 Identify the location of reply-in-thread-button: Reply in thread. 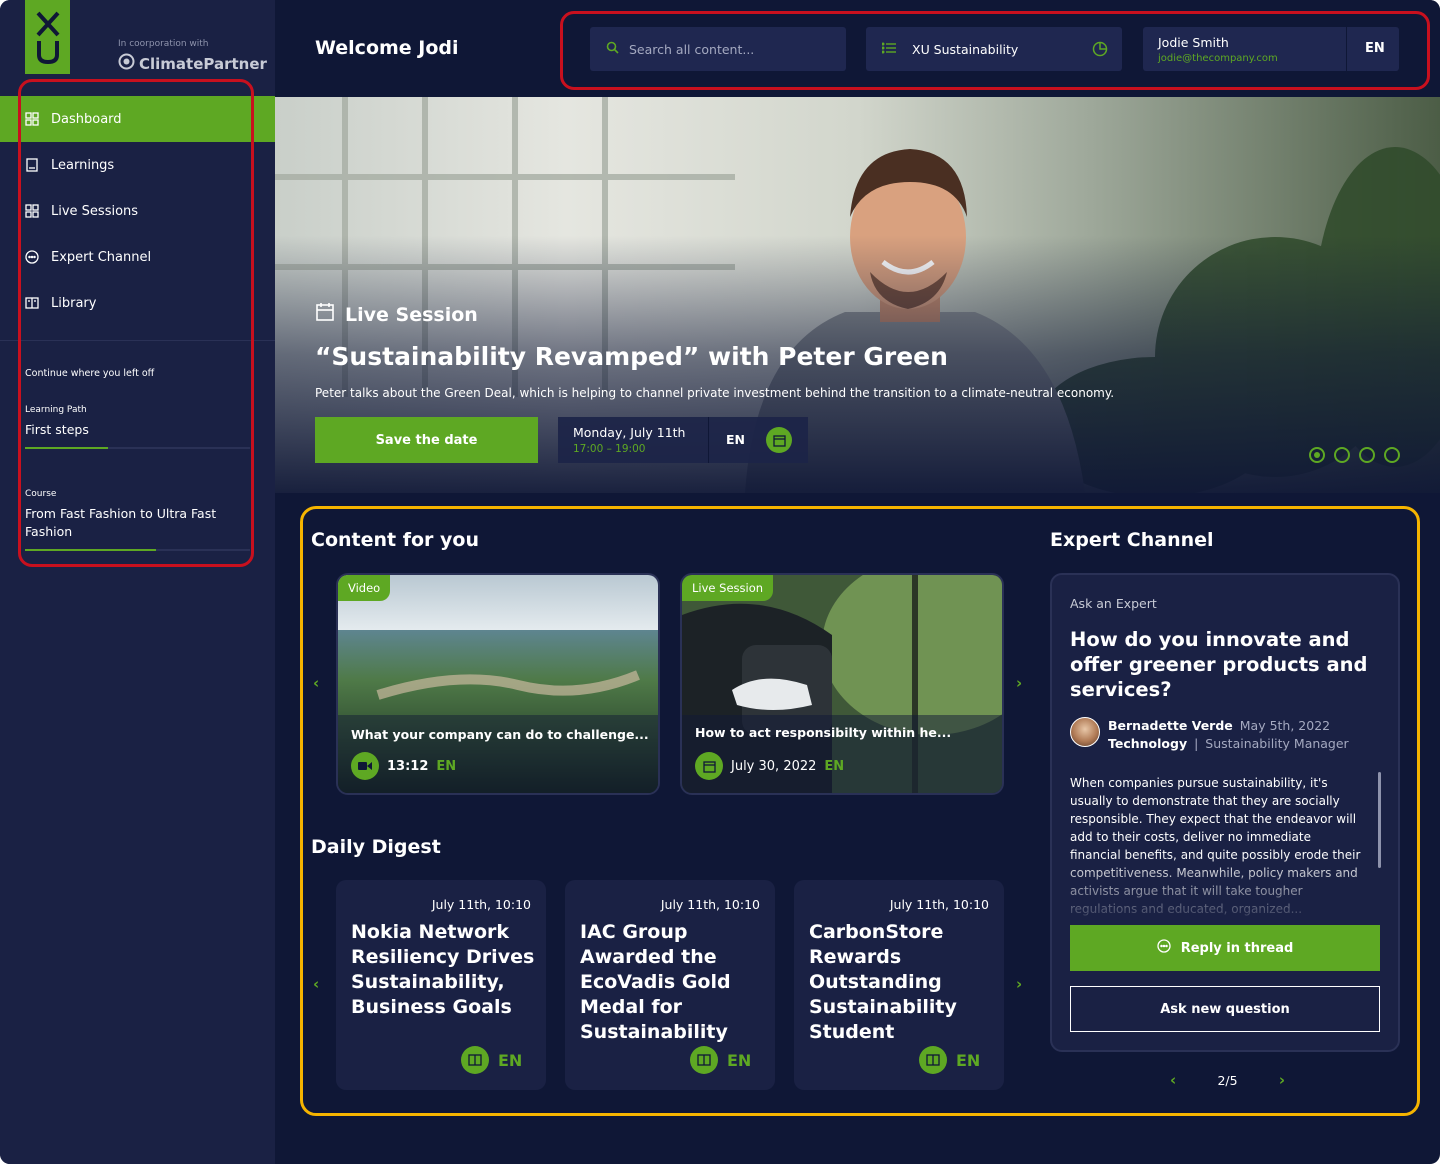
(1225, 948).